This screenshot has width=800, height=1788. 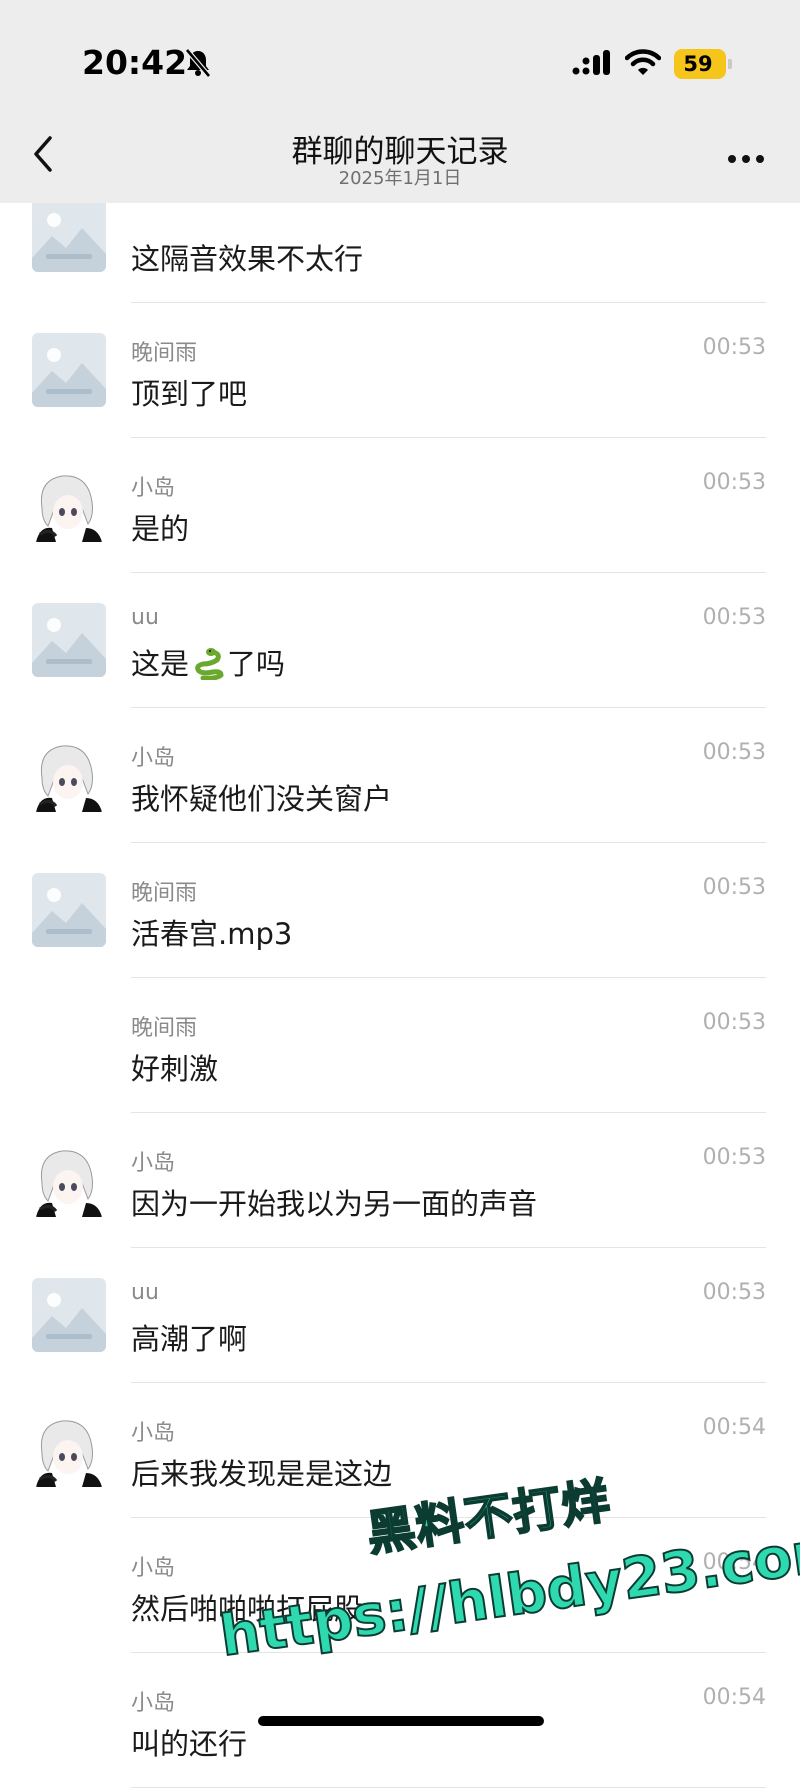 I want to click on snake-emoji-icon, so click(x=208, y=666).